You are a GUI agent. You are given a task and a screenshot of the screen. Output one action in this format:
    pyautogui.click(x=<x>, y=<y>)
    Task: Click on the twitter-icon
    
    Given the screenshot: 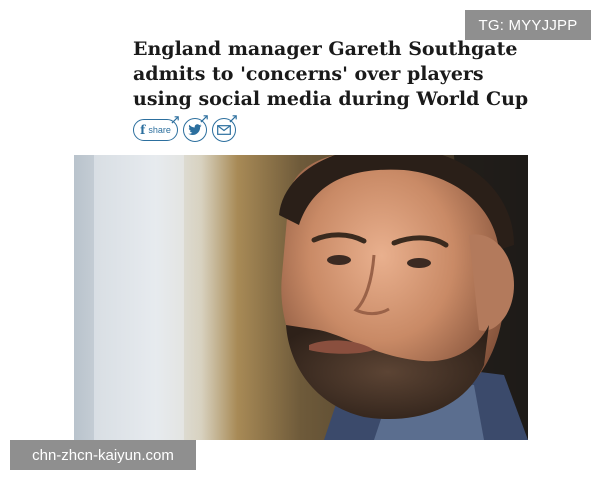 What is the action you would take?
    pyautogui.click(x=195, y=129)
    